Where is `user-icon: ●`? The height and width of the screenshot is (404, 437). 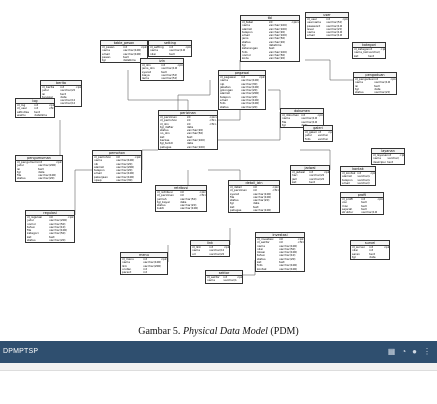 user-icon: ● is located at coordinates (414, 351).